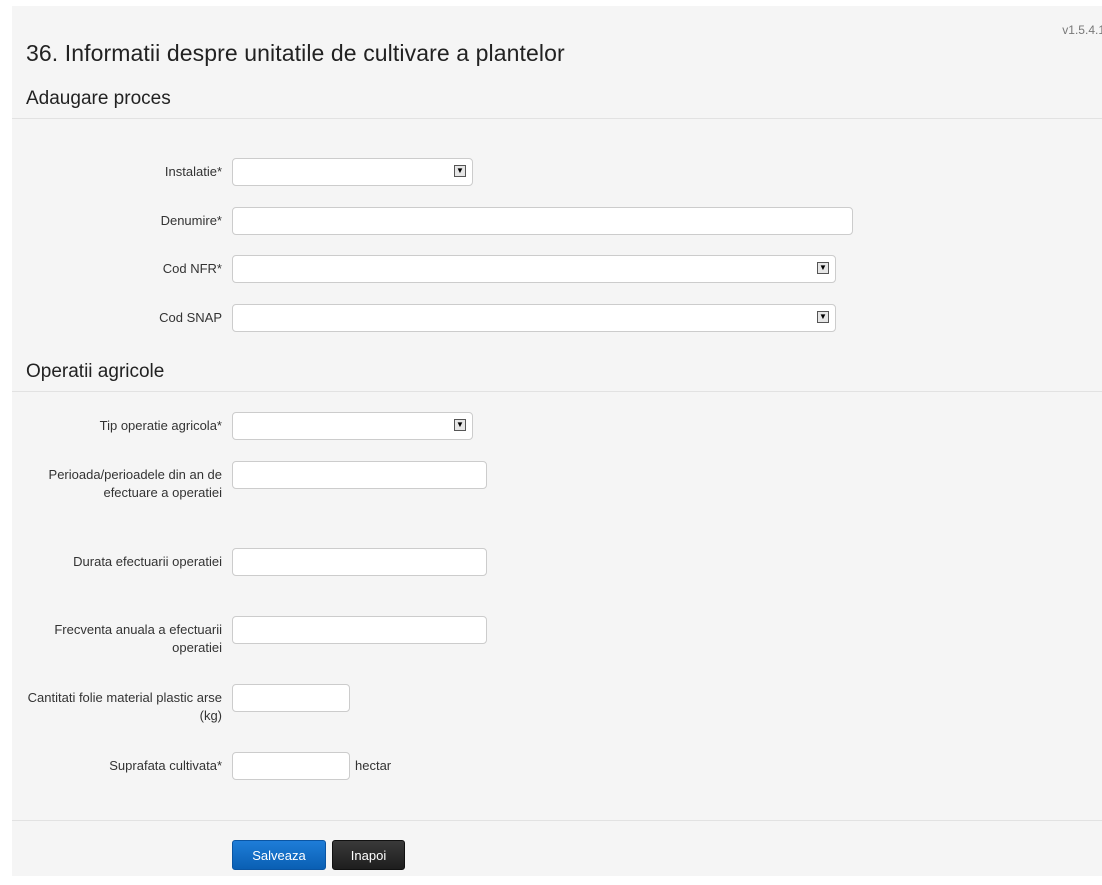 Image resolution: width=1102 pixels, height=885 pixels. I want to click on suprafata-unit: hectar, so click(373, 765).